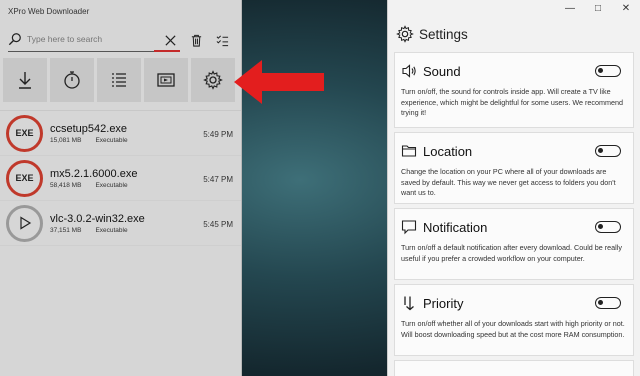 The height and width of the screenshot is (376, 640). Describe the element at coordinates (514, 368) in the screenshot. I see `next-setting-card` at that location.